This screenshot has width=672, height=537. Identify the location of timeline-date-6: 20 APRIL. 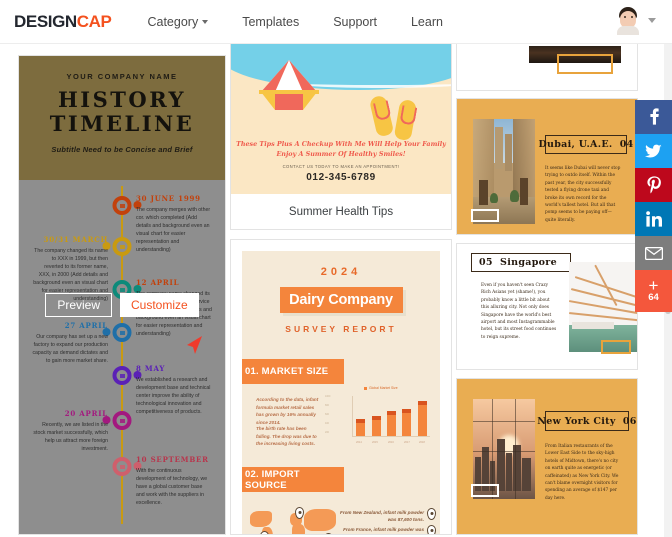
(86, 413).